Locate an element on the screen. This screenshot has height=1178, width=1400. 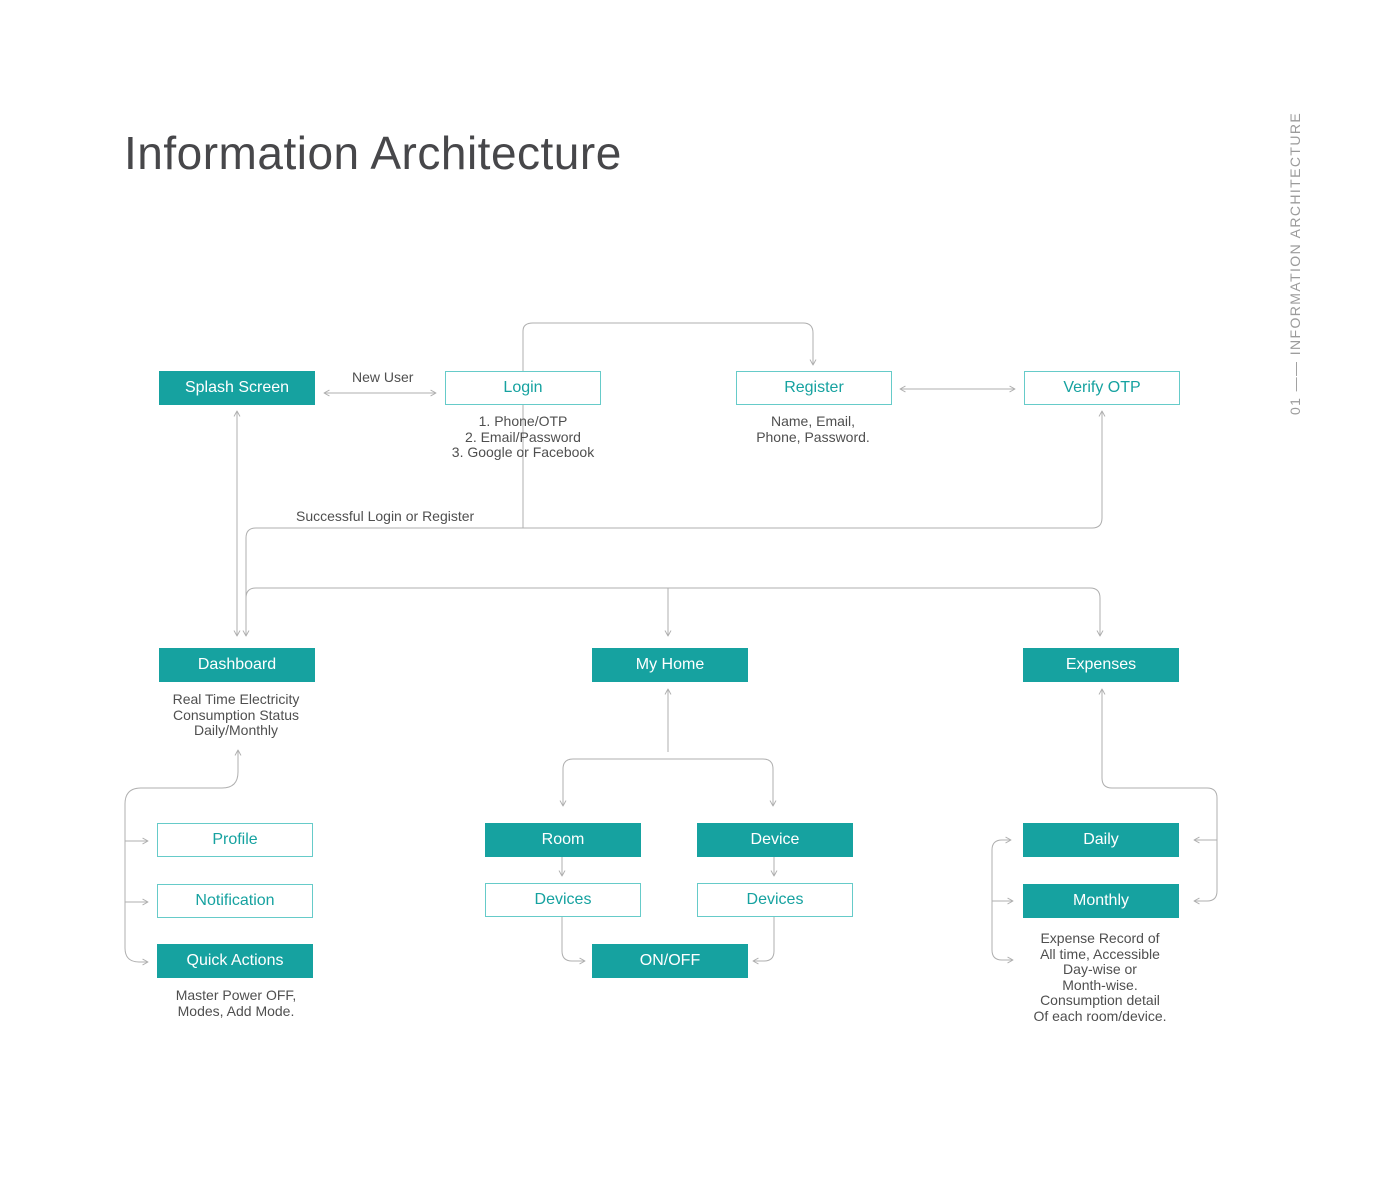
node-room-devices: Devices is located at coordinates (563, 900).